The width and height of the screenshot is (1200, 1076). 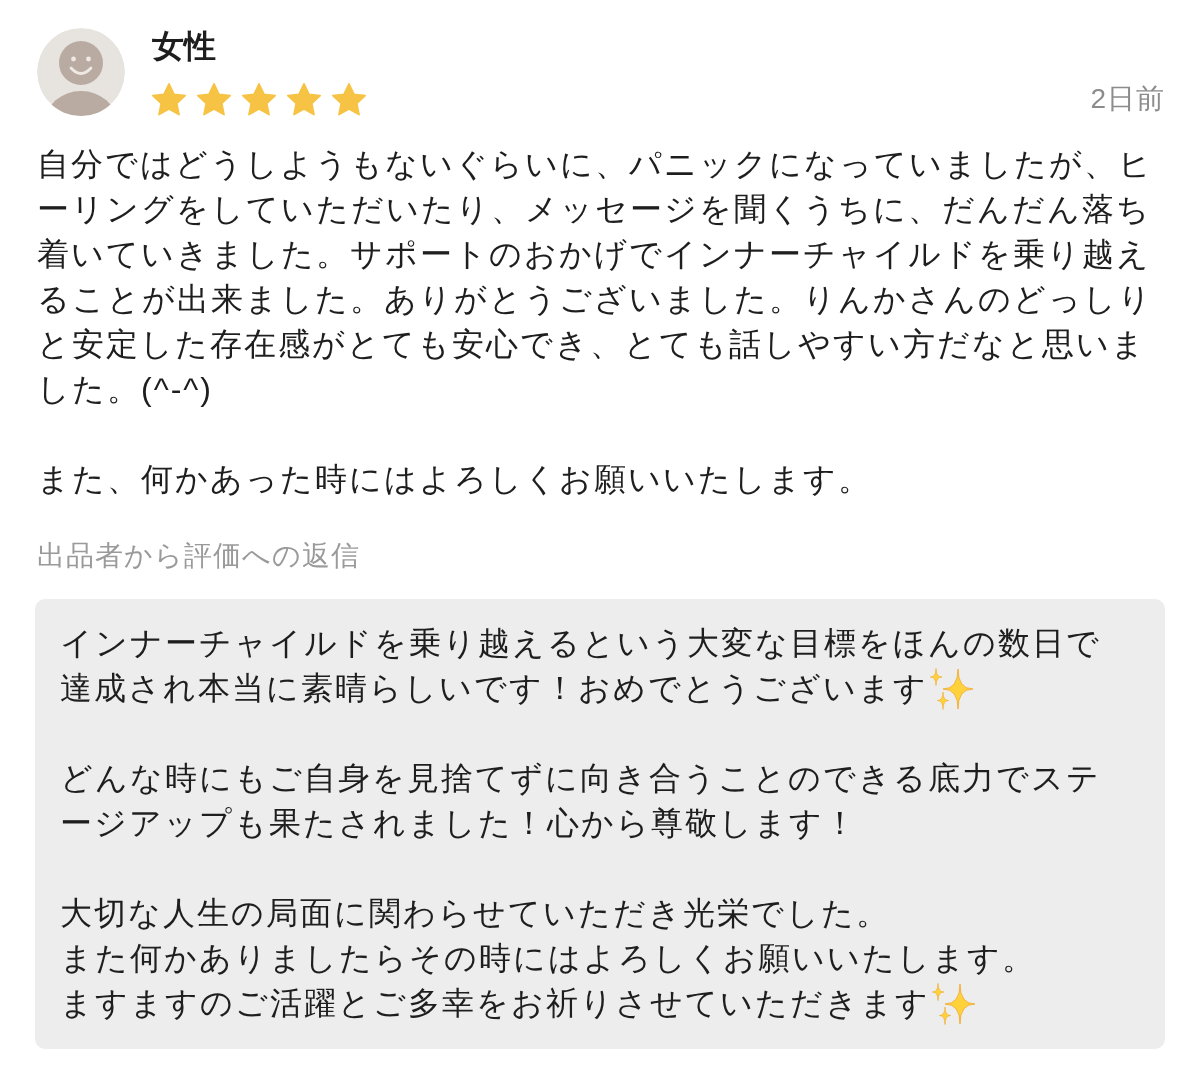 I want to click on review-time: 2日前, so click(x=1127, y=99).